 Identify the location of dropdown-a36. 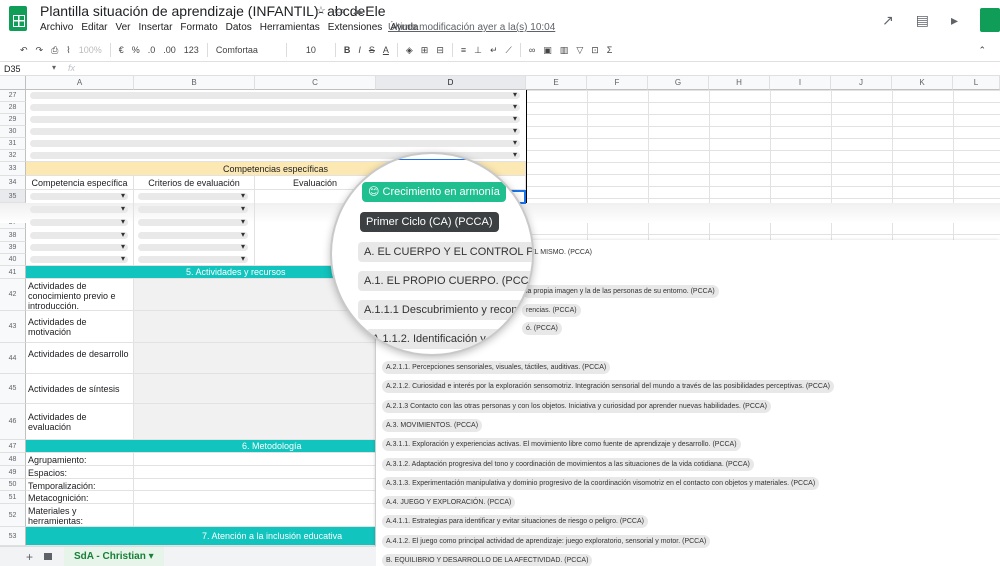
(79, 209).